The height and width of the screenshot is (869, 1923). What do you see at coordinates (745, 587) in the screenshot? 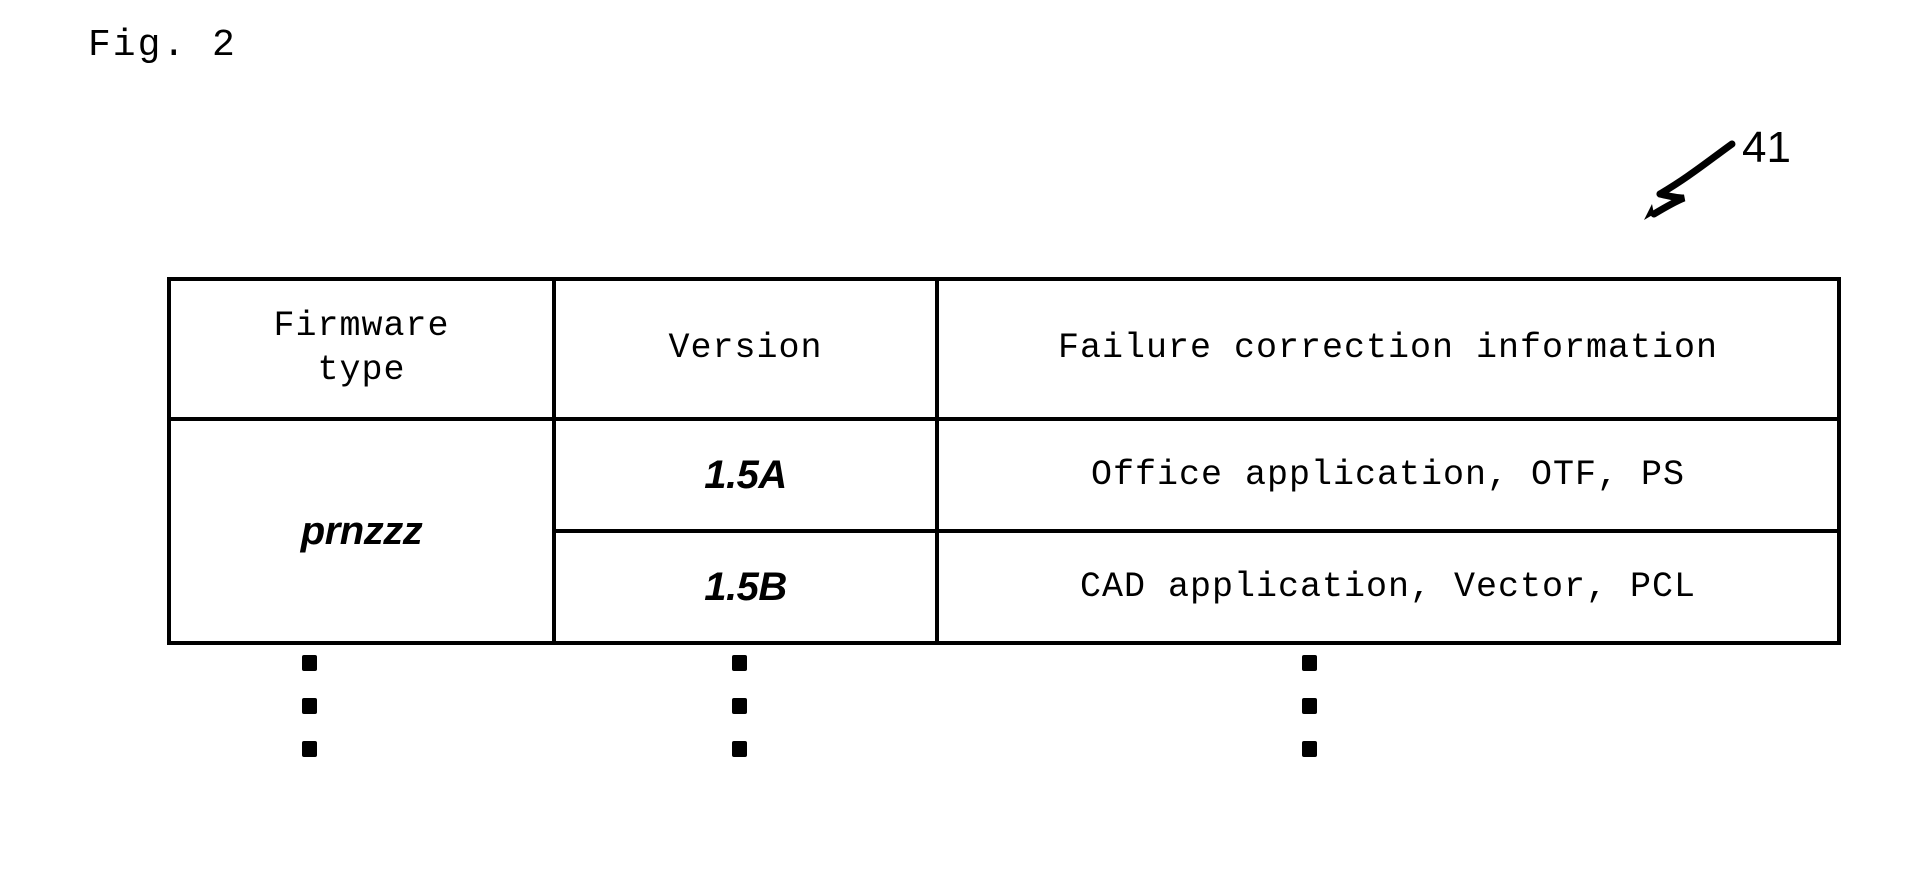
I see `cell-version-2: 1.5B` at bounding box center [745, 587].